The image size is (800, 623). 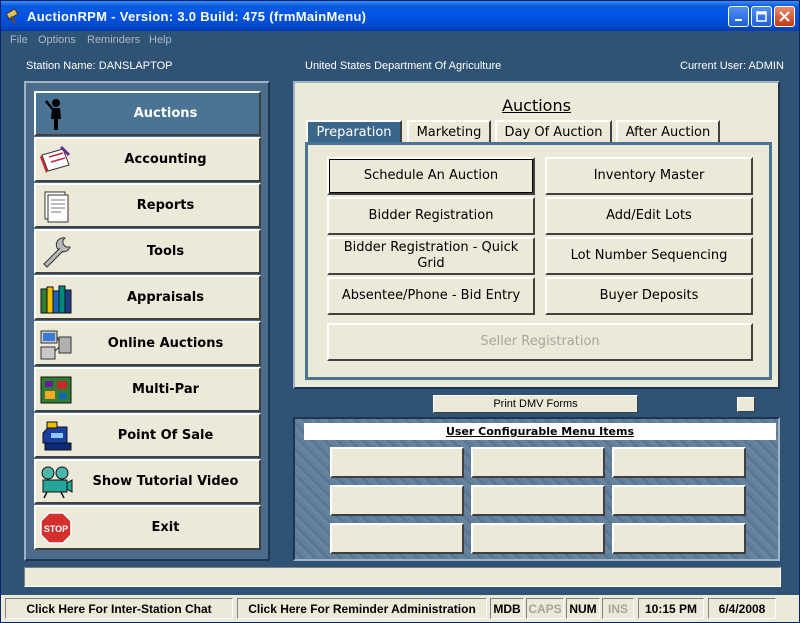 What do you see at coordinates (540, 342) in the screenshot?
I see `seller-registration-button: Seller Registration` at bounding box center [540, 342].